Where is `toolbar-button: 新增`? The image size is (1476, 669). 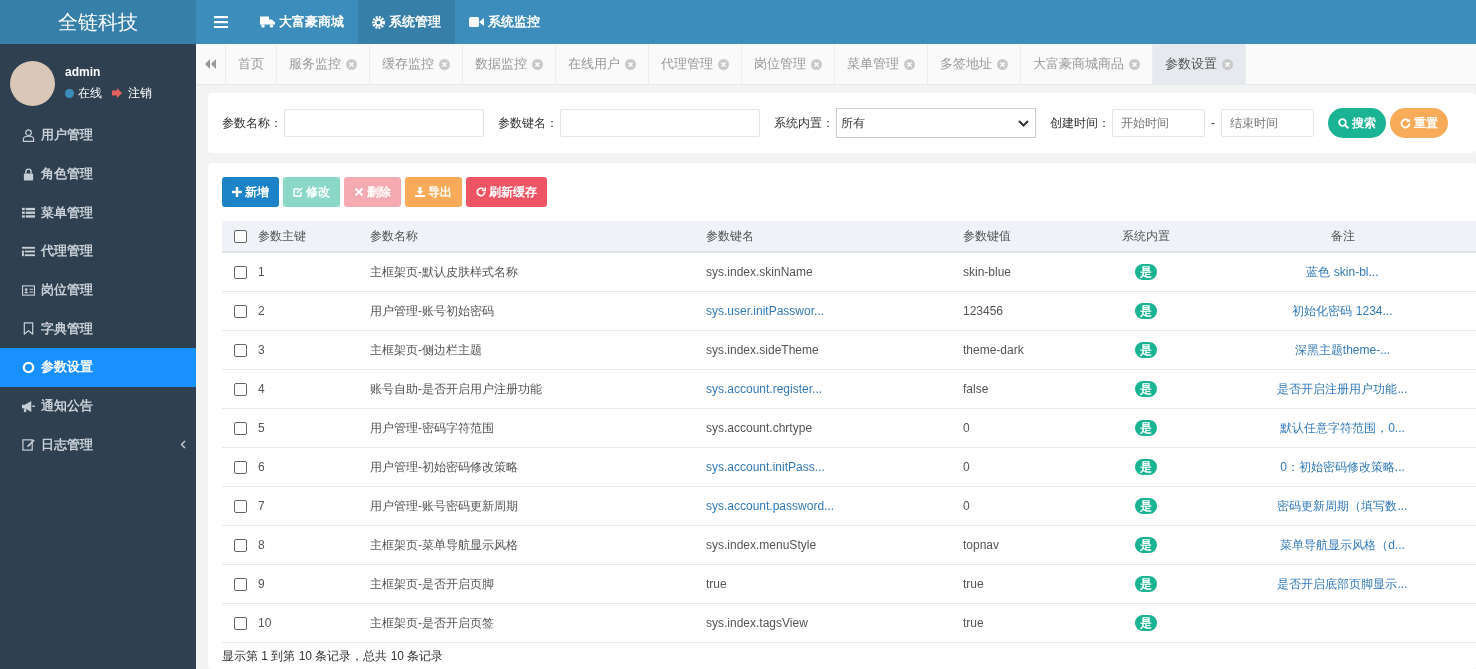
toolbar-button: 新增 is located at coordinates (250, 192).